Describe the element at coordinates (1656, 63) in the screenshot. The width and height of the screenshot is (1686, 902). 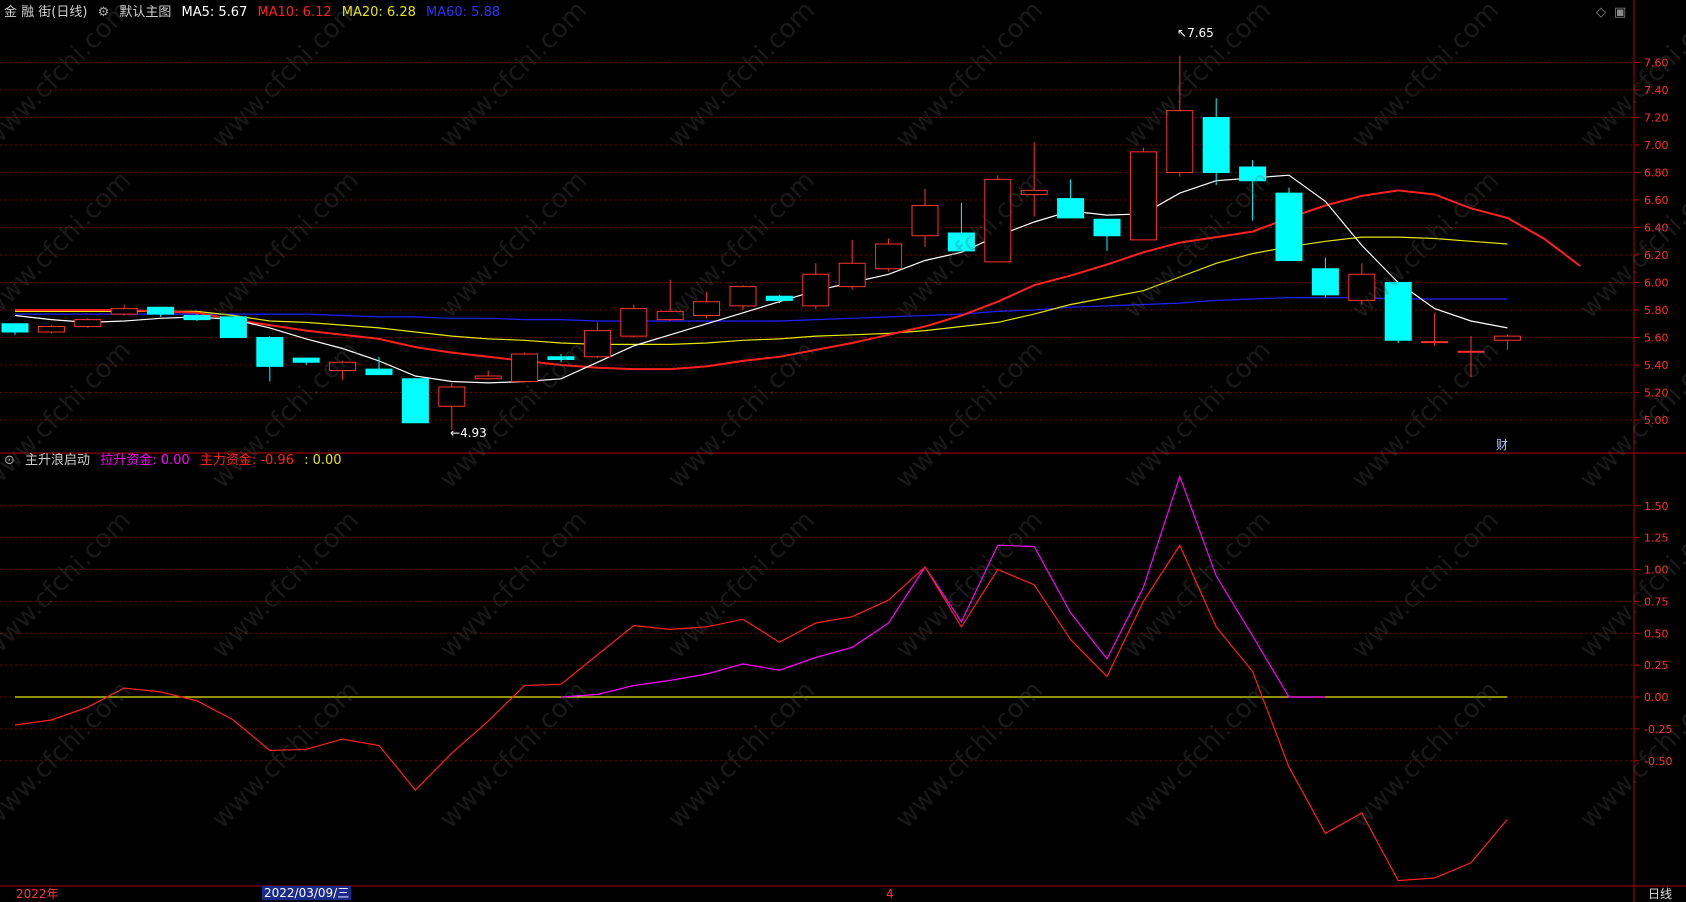
I see `price-tick-label: 7.60` at that location.